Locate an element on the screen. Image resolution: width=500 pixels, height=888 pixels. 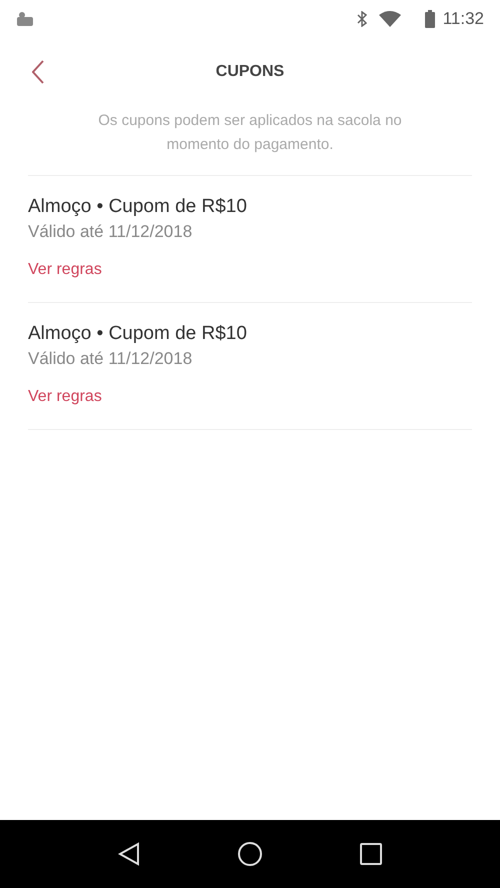
page-title: CUPONS is located at coordinates (250, 72).